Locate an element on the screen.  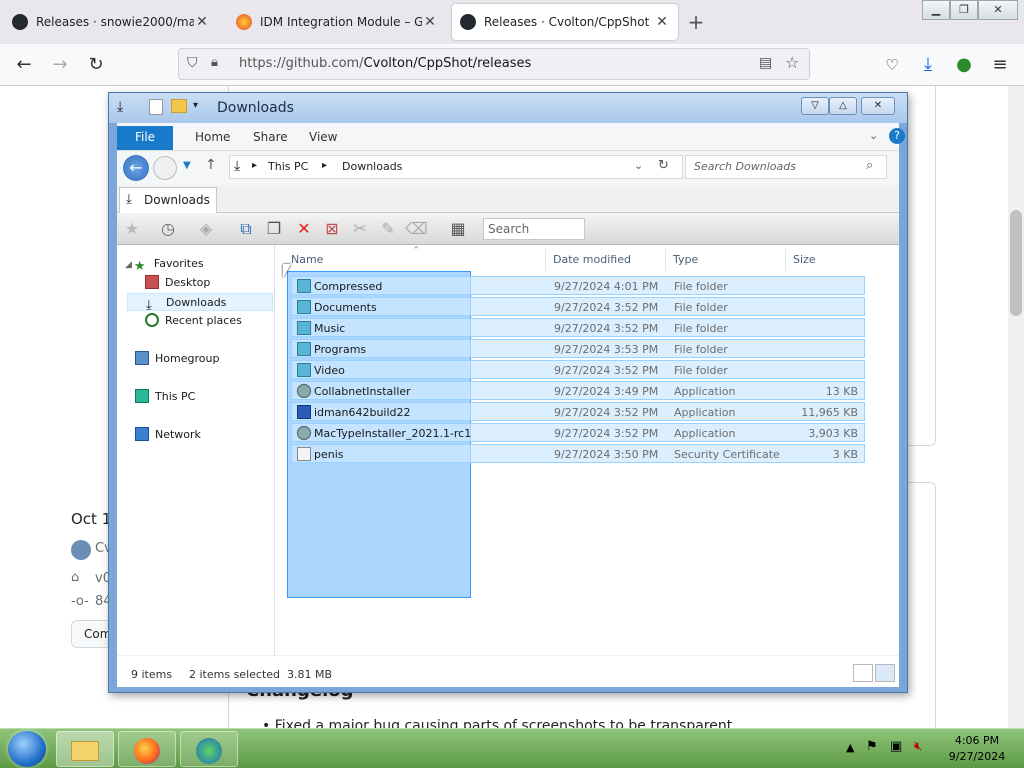
tab-file: File is located at coordinates (145, 138).